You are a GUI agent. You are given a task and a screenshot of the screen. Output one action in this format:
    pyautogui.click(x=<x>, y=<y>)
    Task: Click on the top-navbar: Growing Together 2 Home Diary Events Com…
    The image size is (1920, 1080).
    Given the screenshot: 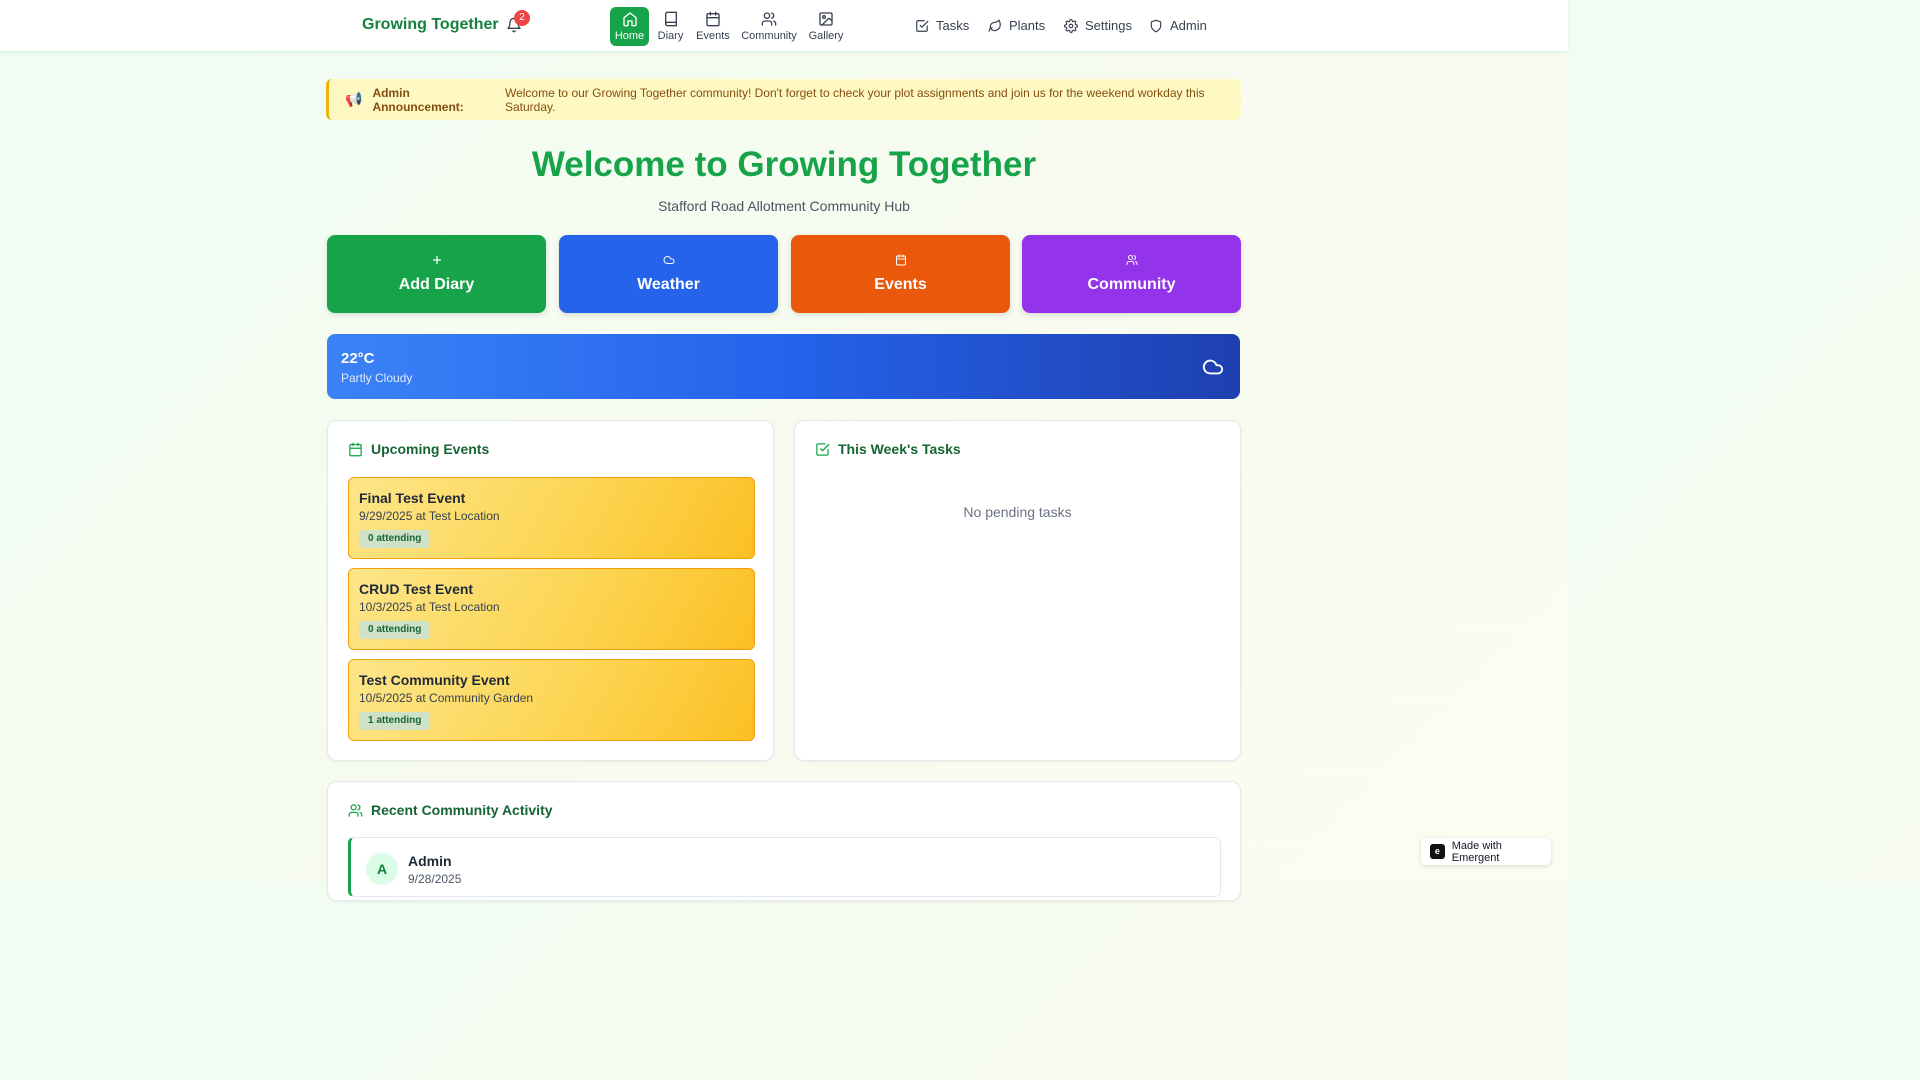 What is the action you would take?
    pyautogui.click(x=784, y=26)
    